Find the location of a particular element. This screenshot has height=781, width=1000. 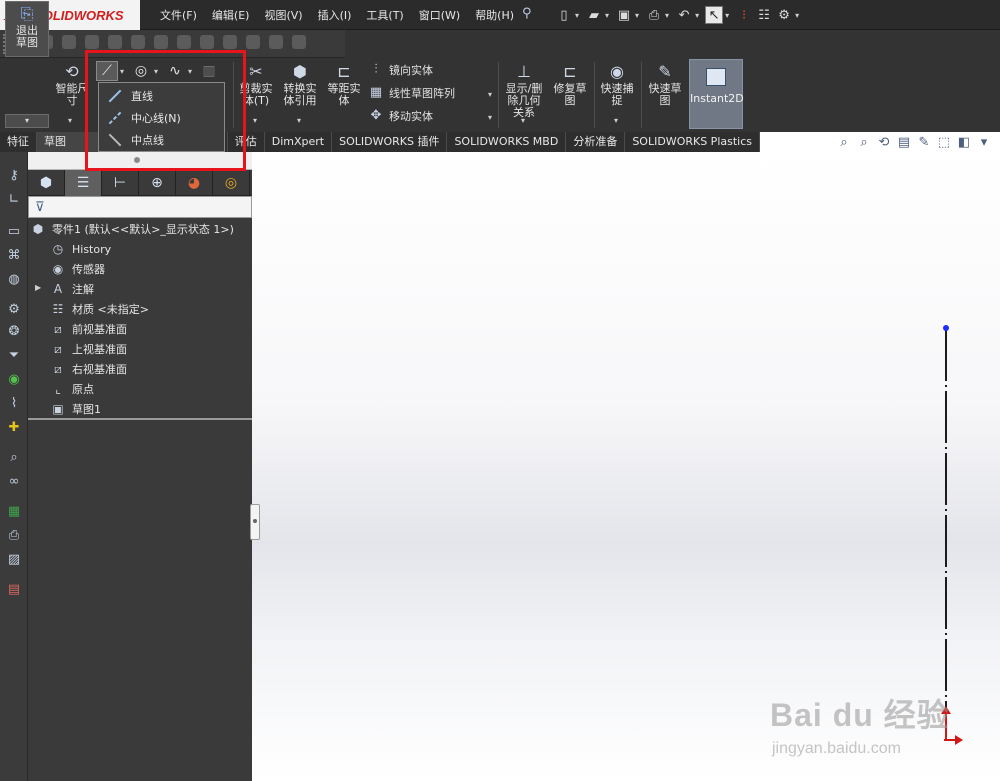

quick-snaps-button: ◉ 快速捕捉 is located at coordinates (617, 85).